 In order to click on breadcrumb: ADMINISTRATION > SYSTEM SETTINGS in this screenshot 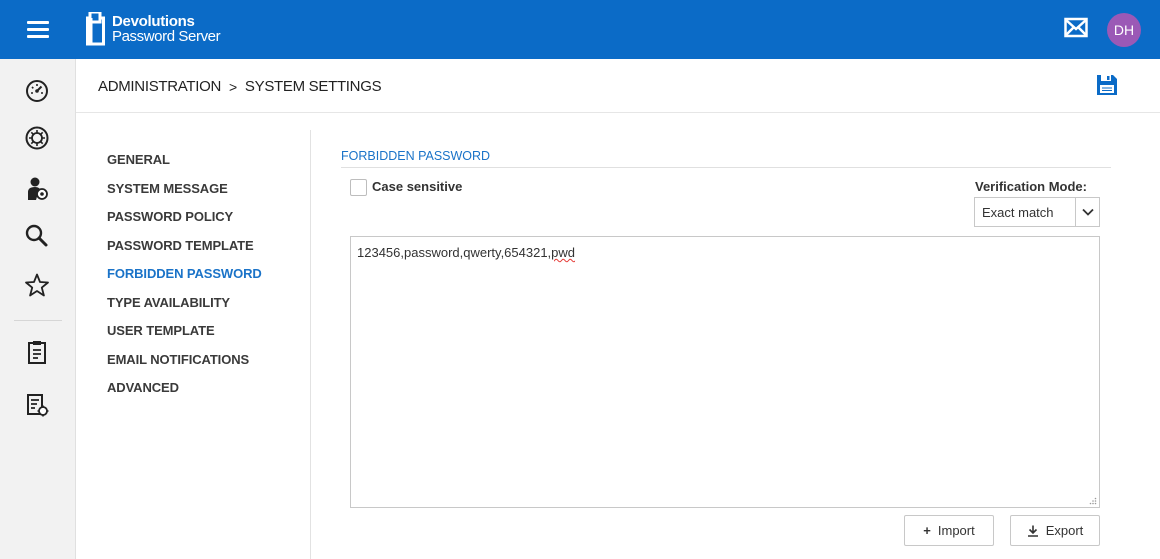, I will do `click(240, 86)`.